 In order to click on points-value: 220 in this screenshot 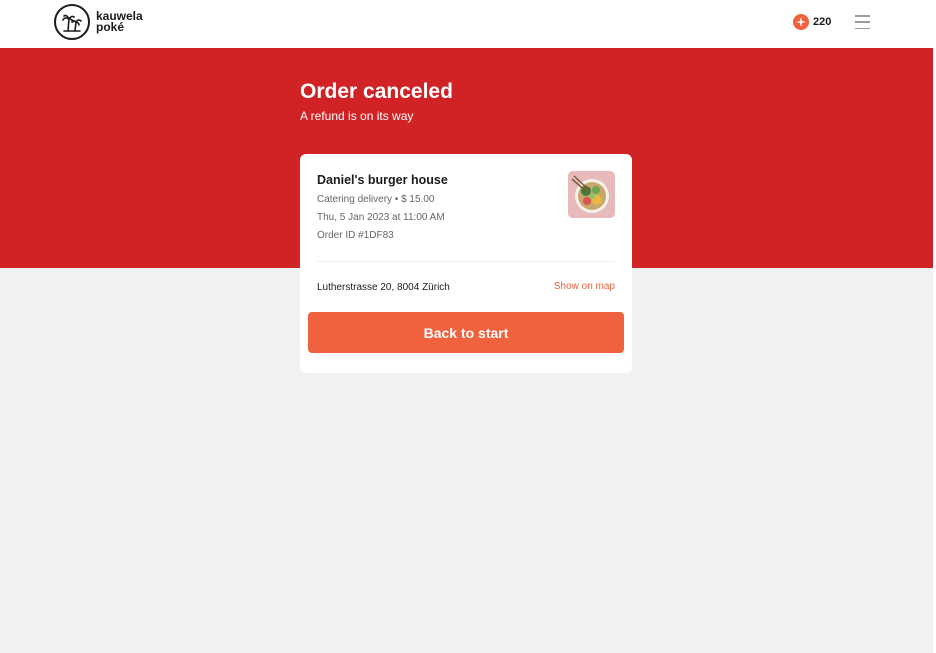, I will do `click(822, 22)`.